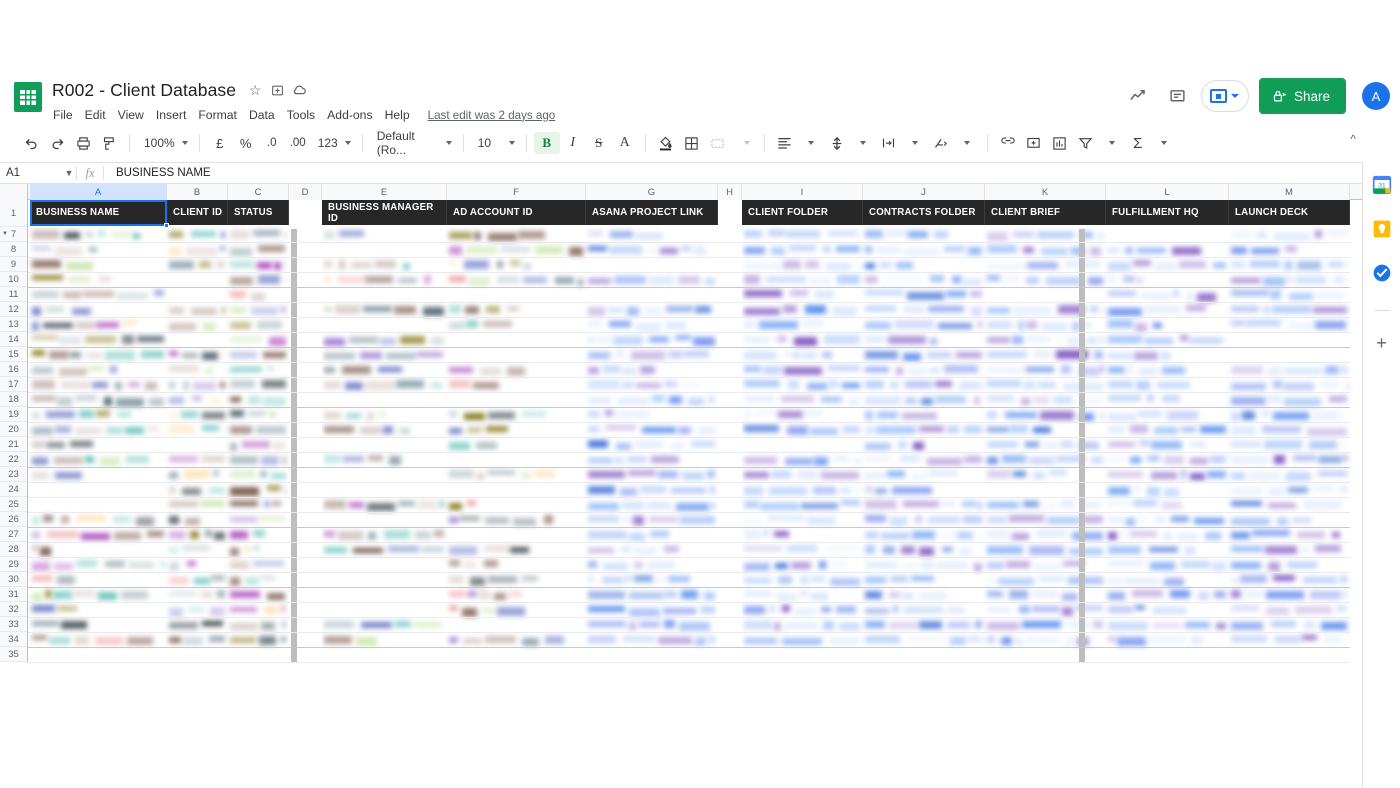  What do you see at coordinates (1008, 143) in the screenshot?
I see `insert-link-button` at bounding box center [1008, 143].